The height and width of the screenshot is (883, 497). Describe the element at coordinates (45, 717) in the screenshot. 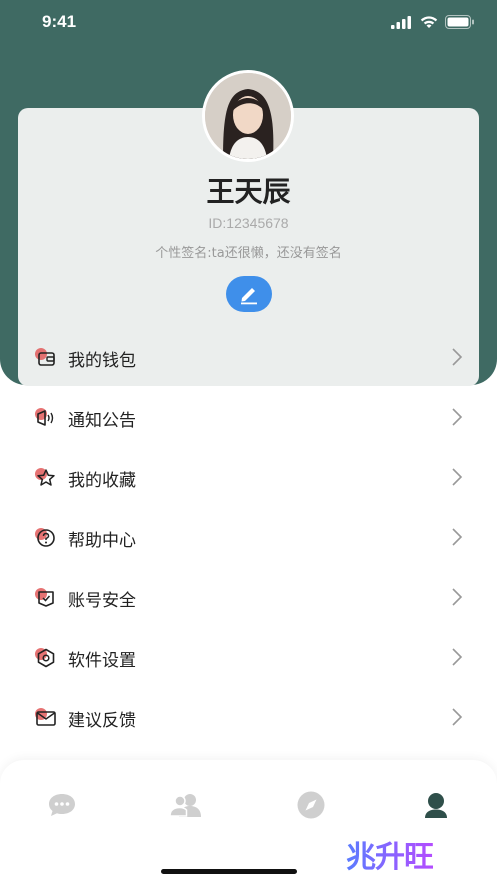

I see `mail-icon` at that location.